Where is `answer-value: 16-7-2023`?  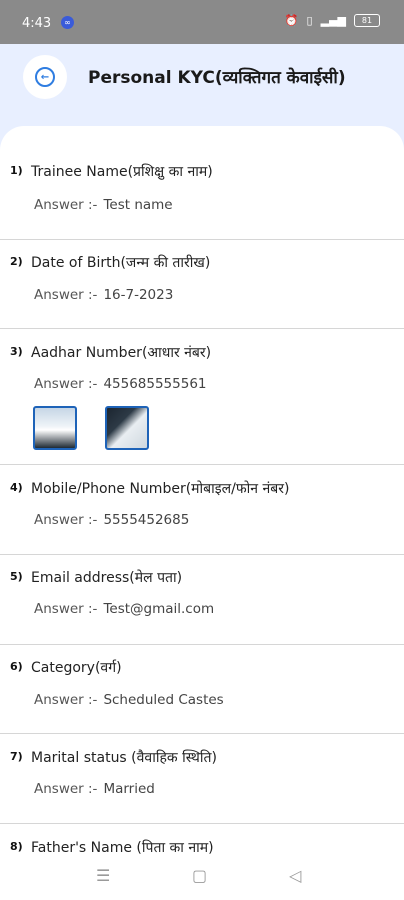 answer-value: 16-7-2023 is located at coordinates (138, 295).